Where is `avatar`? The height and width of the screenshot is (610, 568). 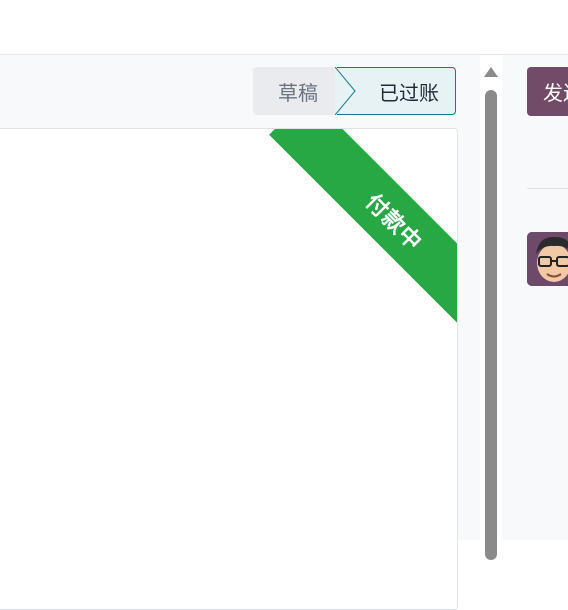
avatar is located at coordinates (547, 259).